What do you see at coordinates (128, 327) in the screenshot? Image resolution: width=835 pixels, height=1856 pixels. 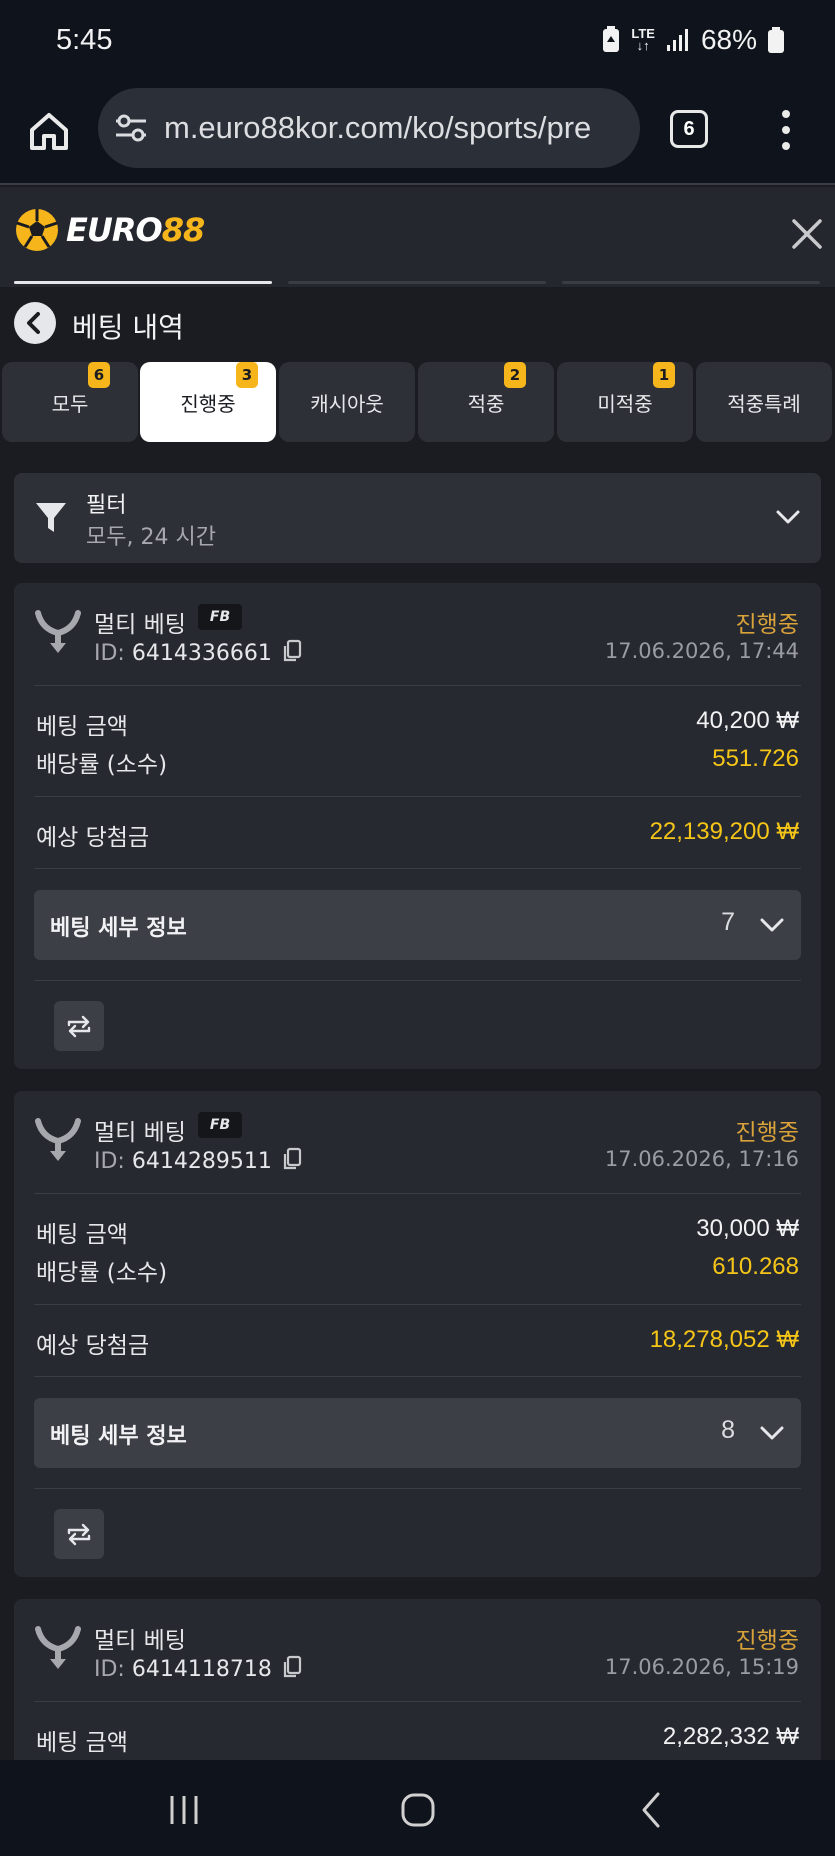 I see `page-title: 베팅 내역` at bounding box center [128, 327].